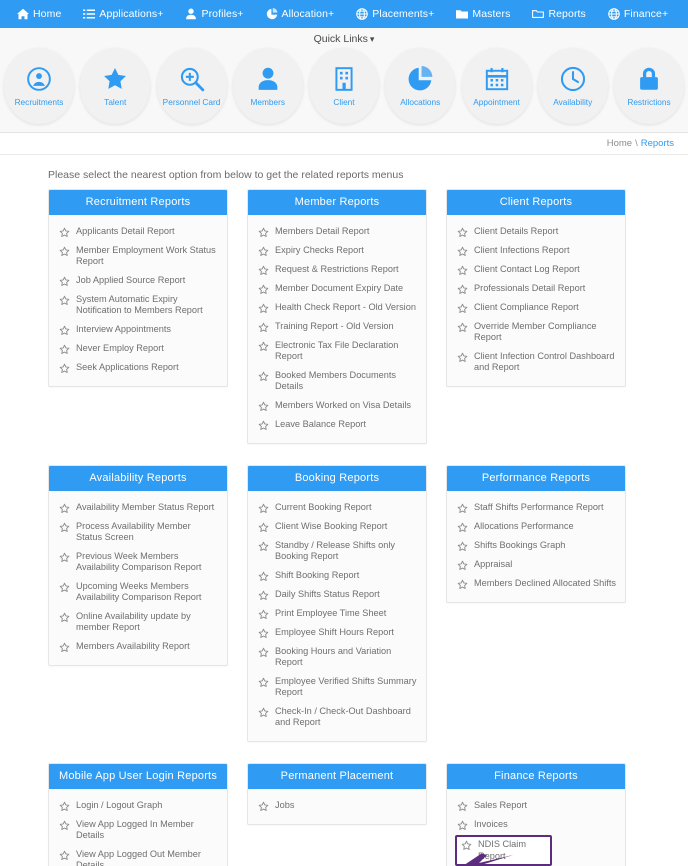 The image size is (688, 866). I want to click on report-link: Allocations Performance, so click(536, 526).